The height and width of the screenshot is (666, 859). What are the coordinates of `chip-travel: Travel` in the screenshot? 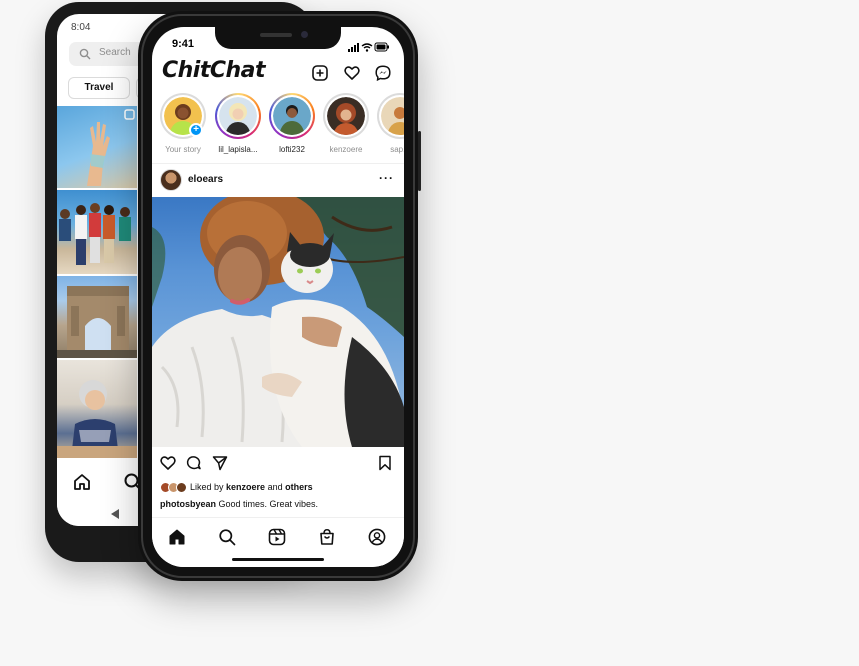 It's located at (99, 88).